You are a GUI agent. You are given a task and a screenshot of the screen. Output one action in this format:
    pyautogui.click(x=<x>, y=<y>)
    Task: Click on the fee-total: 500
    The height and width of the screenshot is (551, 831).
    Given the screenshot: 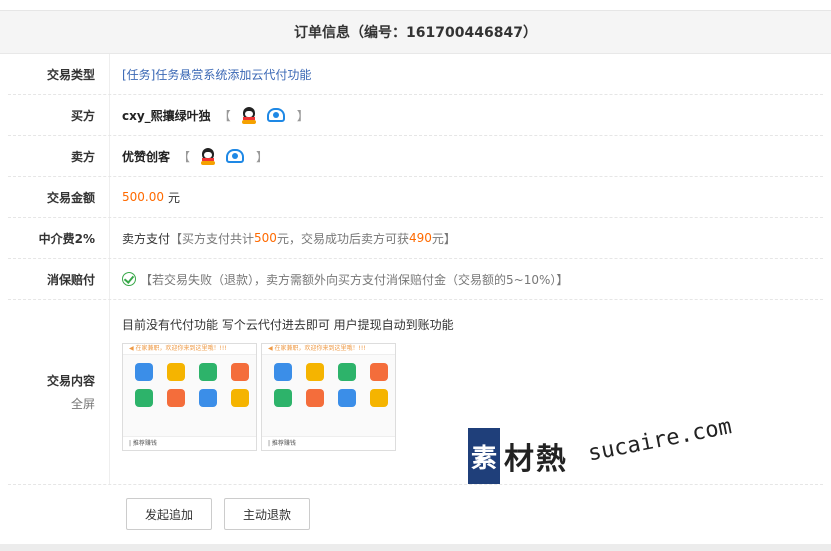 What is the action you would take?
    pyautogui.click(x=265, y=238)
    